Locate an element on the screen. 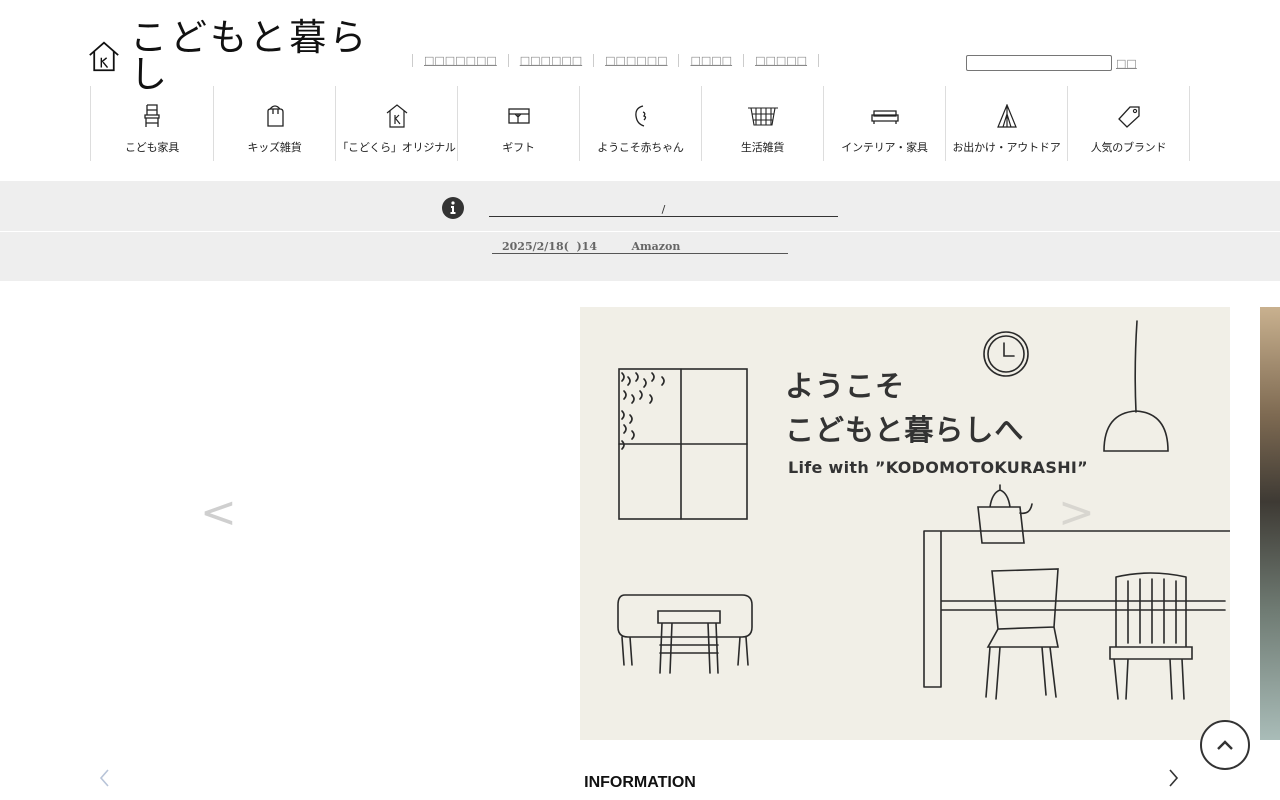 The image size is (1280, 800). chevron-up-icon is located at coordinates (1225, 745).